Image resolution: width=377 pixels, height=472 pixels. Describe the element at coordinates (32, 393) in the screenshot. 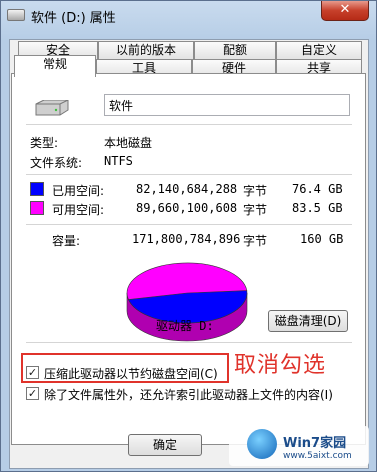

I see `index-checkbox: ✓` at that location.